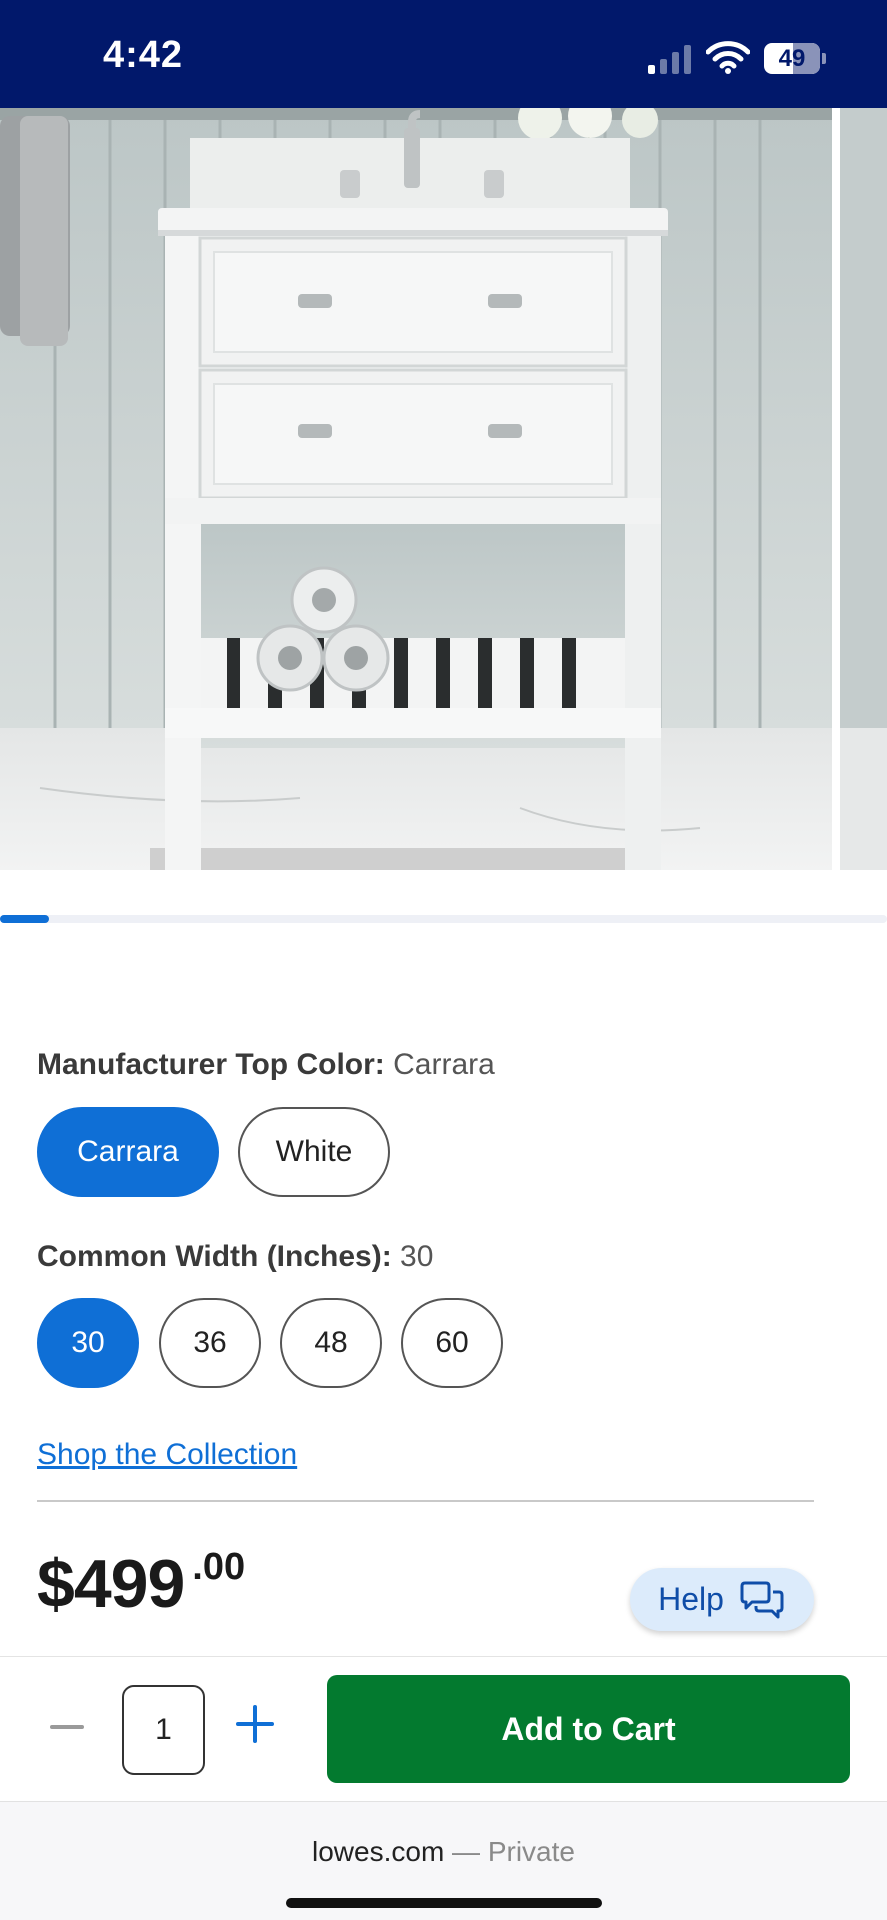 This screenshot has width=887, height=1920. Describe the element at coordinates (691, 1599) in the screenshot. I see `help-label: Help` at that location.